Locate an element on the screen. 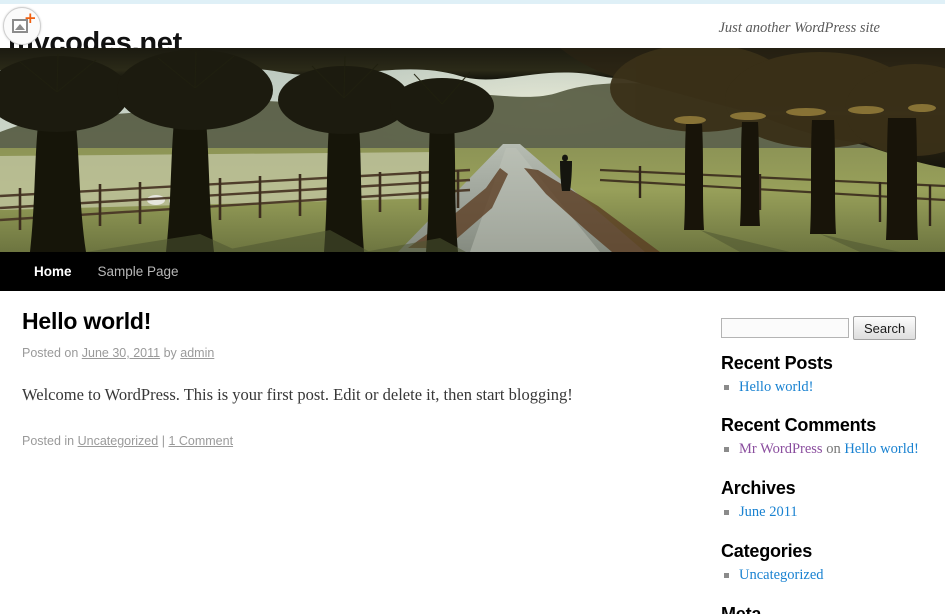 The image size is (945, 614). nav-link-home: Home is located at coordinates (53, 271).